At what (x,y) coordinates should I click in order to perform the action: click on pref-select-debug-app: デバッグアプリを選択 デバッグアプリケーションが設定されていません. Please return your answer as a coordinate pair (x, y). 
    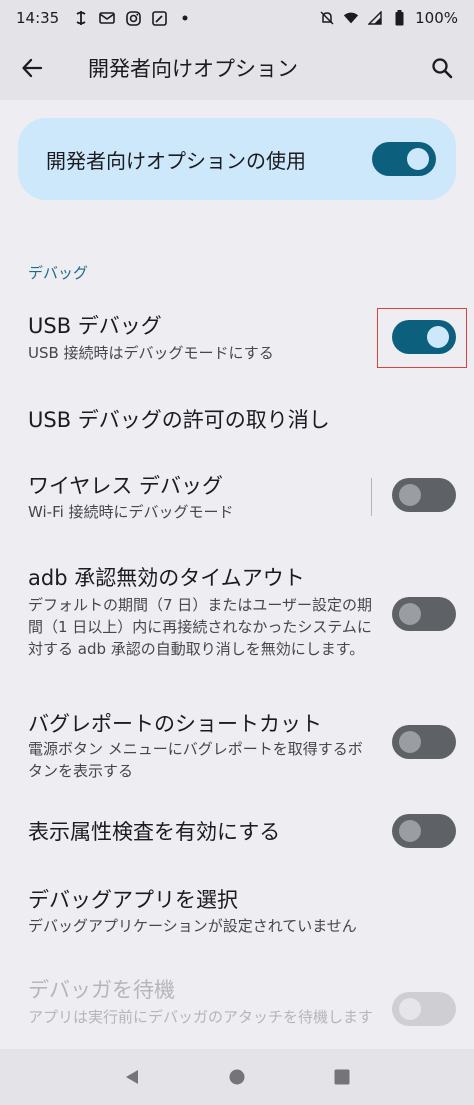
    Looking at the image, I should click on (237, 916).